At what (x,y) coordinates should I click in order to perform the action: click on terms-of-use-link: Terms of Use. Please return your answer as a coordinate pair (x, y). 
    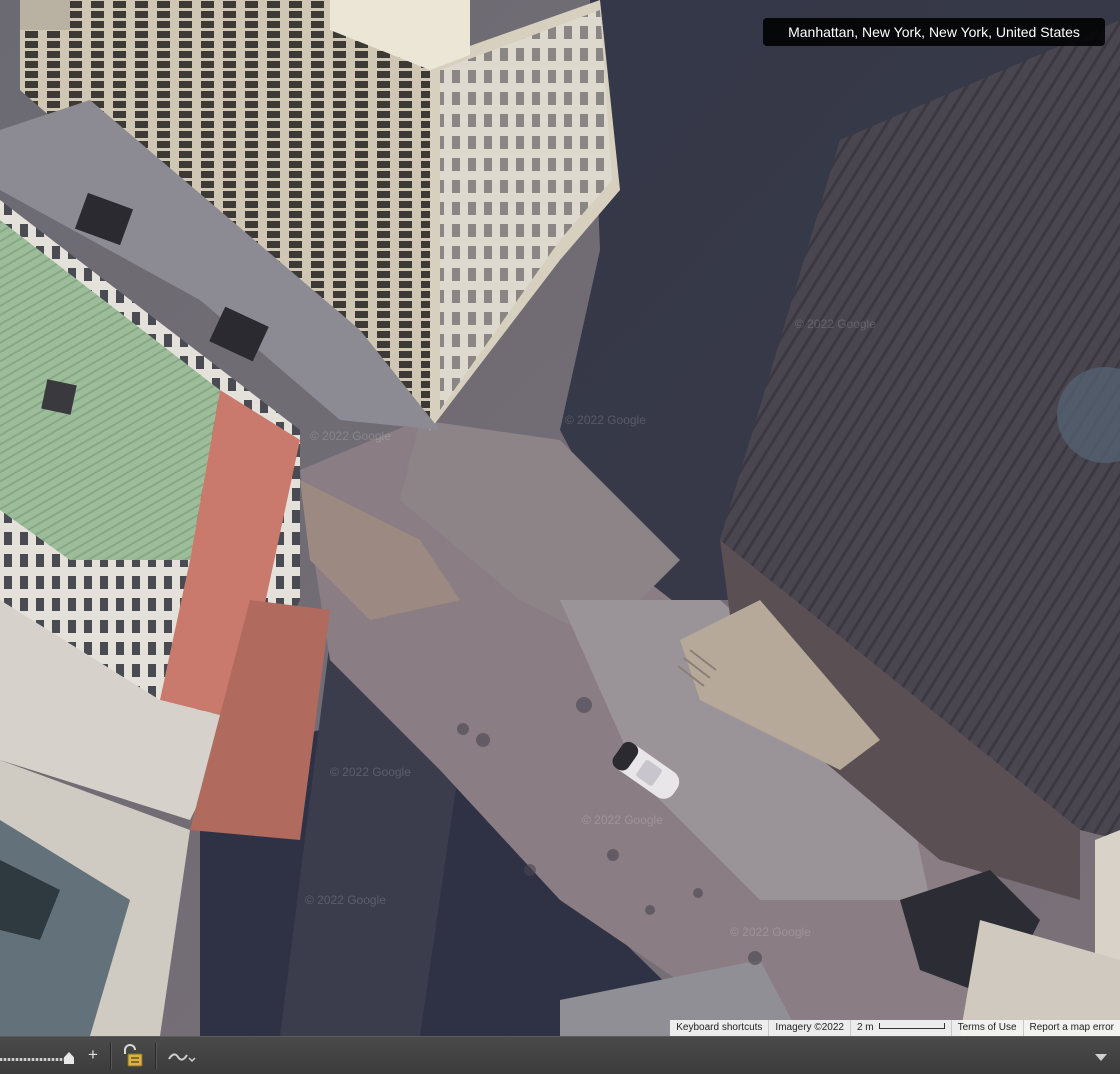
    Looking at the image, I should click on (988, 1028).